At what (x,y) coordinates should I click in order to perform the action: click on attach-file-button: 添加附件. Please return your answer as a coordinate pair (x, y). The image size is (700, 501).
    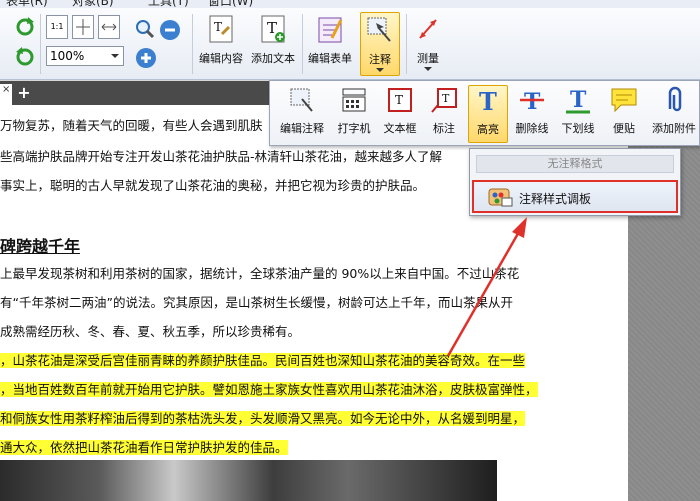
    Looking at the image, I should click on (674, 110).